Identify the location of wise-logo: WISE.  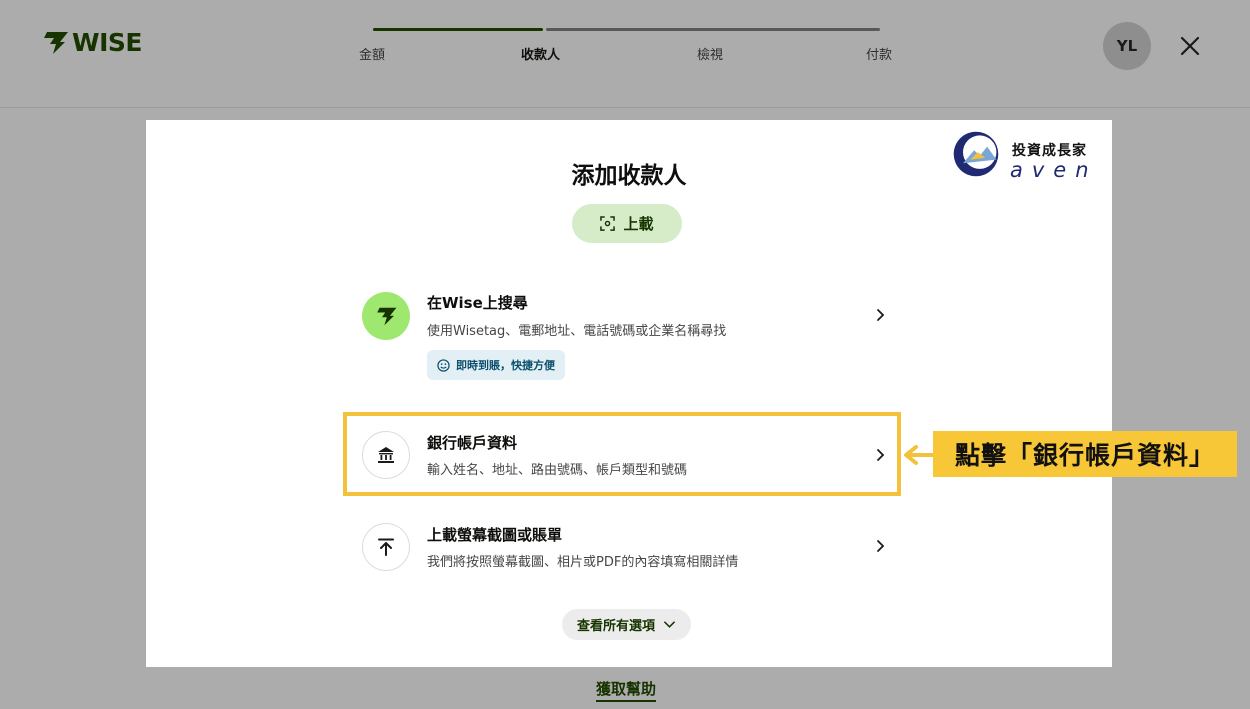
(91, 42).